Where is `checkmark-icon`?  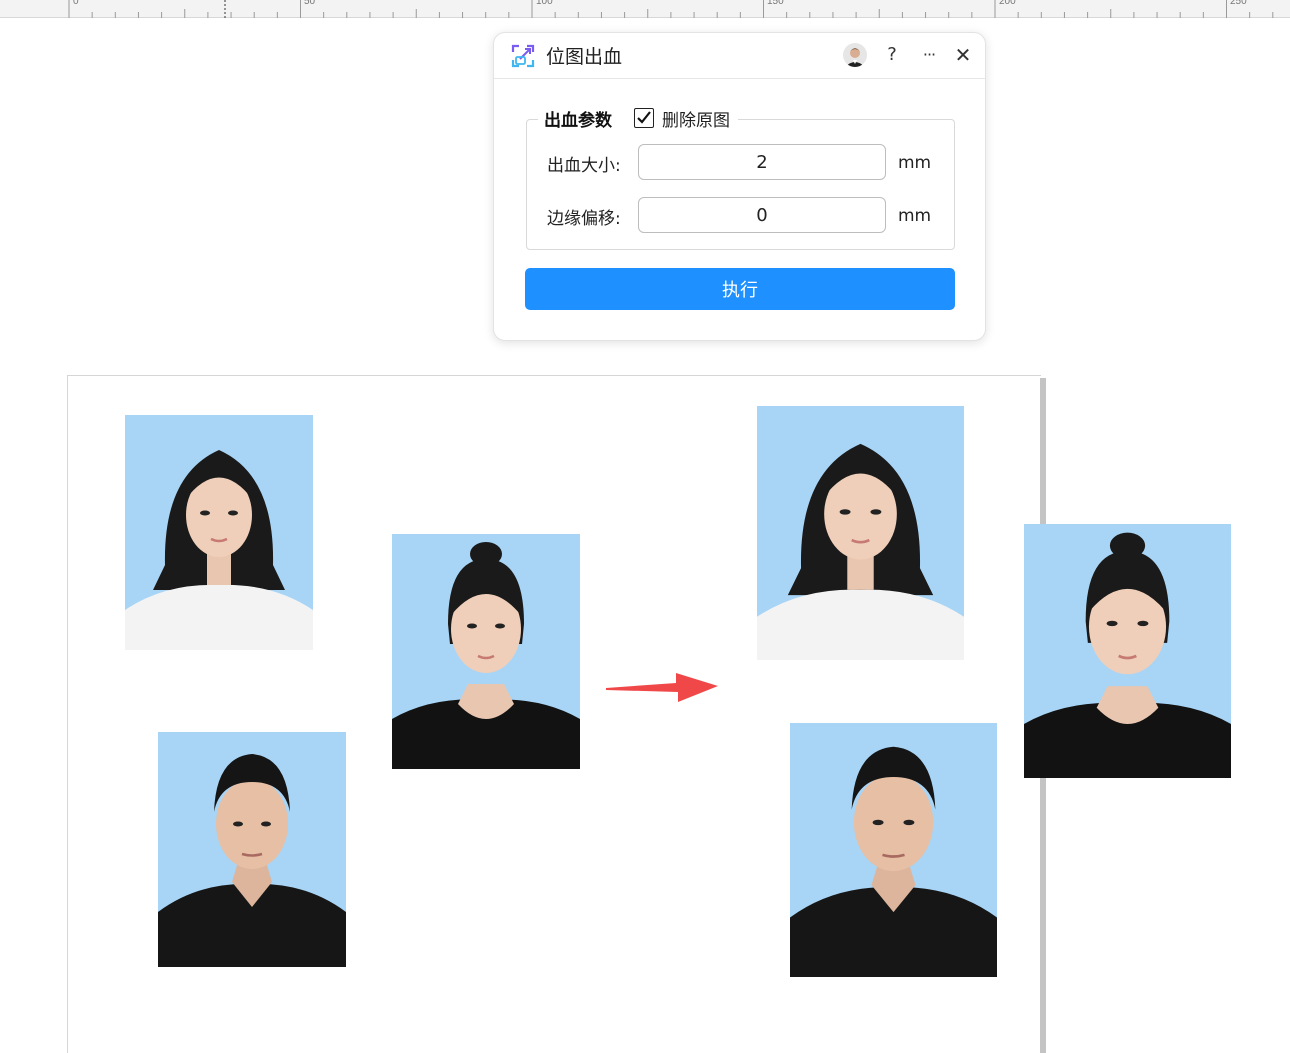
checkmark-icon is located at coordinates (644, 117).